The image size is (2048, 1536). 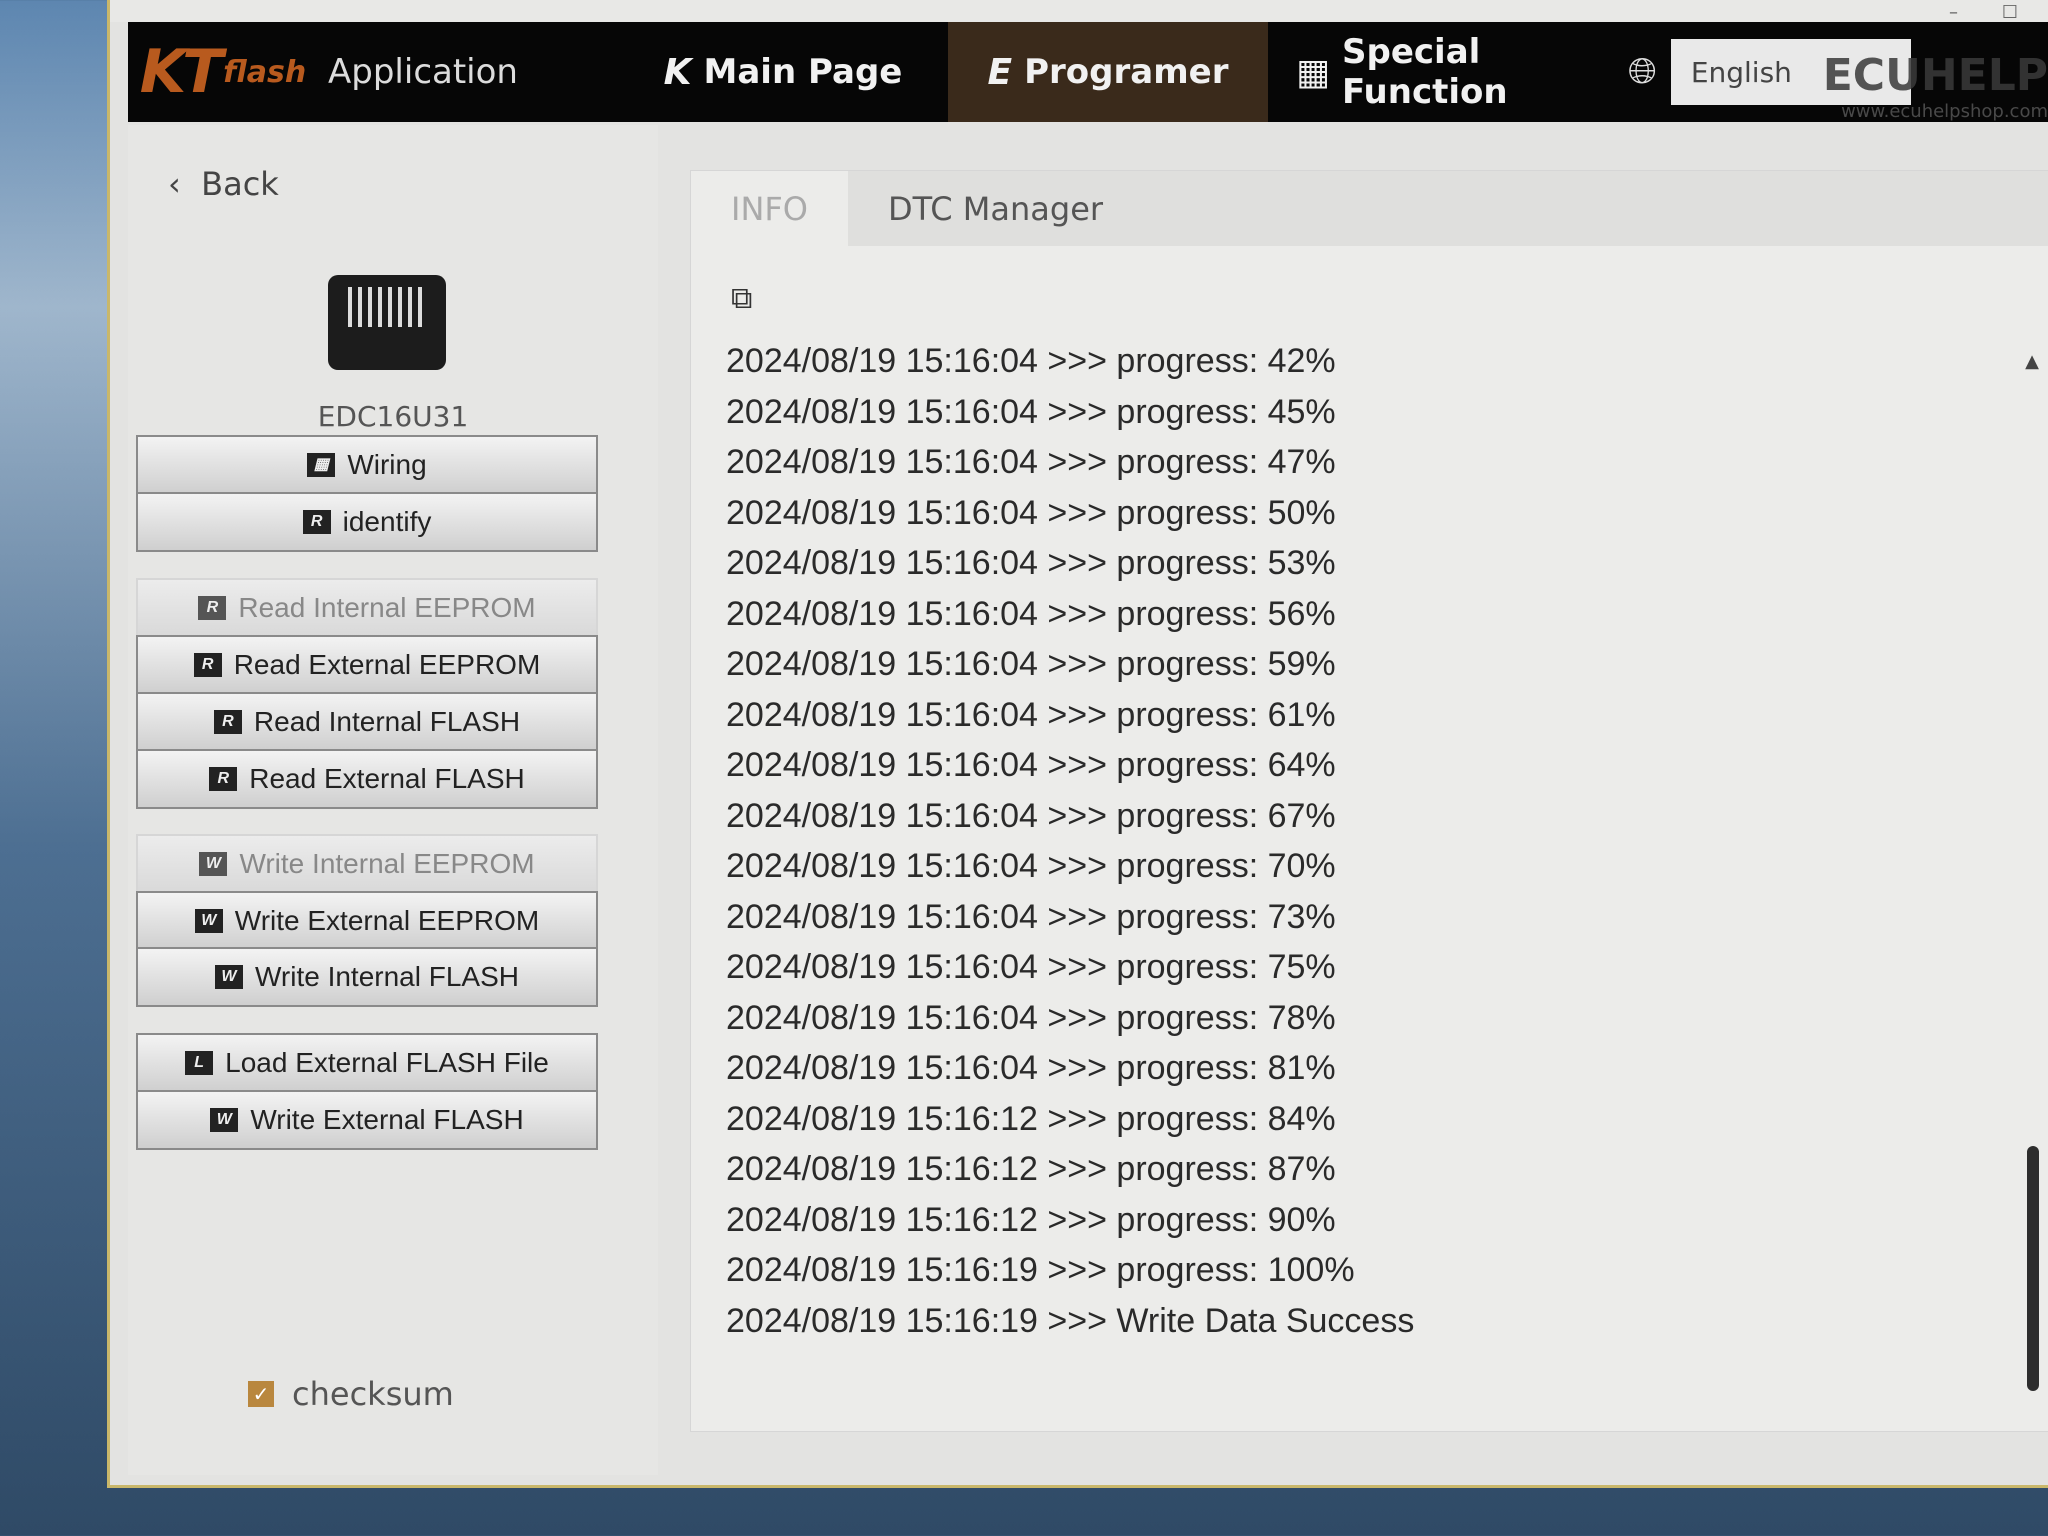 What do you see at coordinates (1031, 512) in the screenshot?
I see `log-line: 2024/08/19 15:16:04 >>> progress: 50%` at bounding box center [1031, 512].